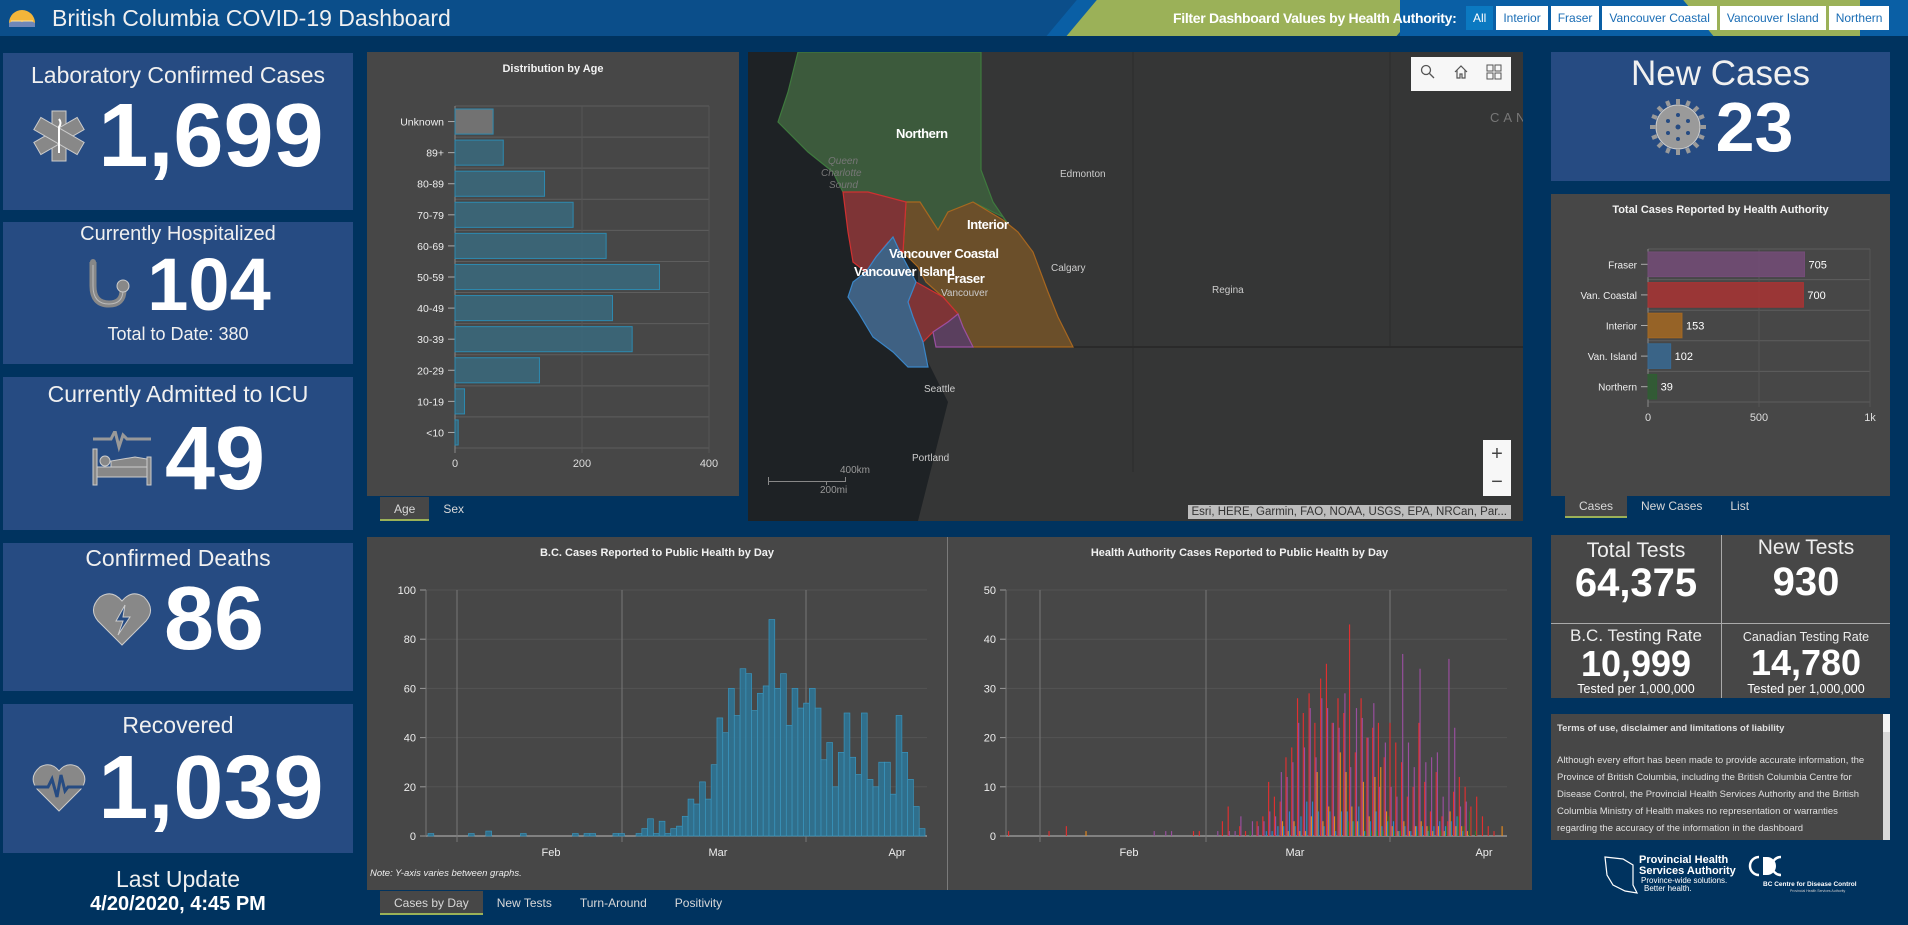  What do you see at coordinates (1684, 357) in the screenshot?
I see `data-label: 102` at bounding box center [1684, 357].